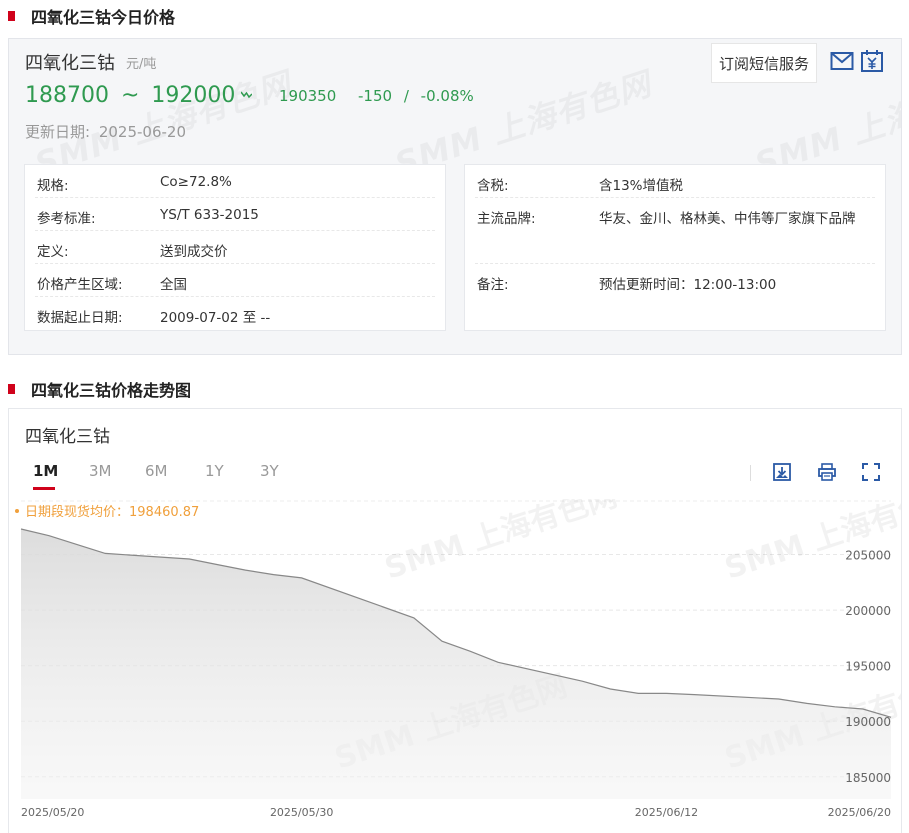 Image resolution: width=909 pixels, height=833 pixels. What do you see at coordinates (44, 488) in the screenshot?
I see `active-tab-indicator` at bounding box center [44, 488].